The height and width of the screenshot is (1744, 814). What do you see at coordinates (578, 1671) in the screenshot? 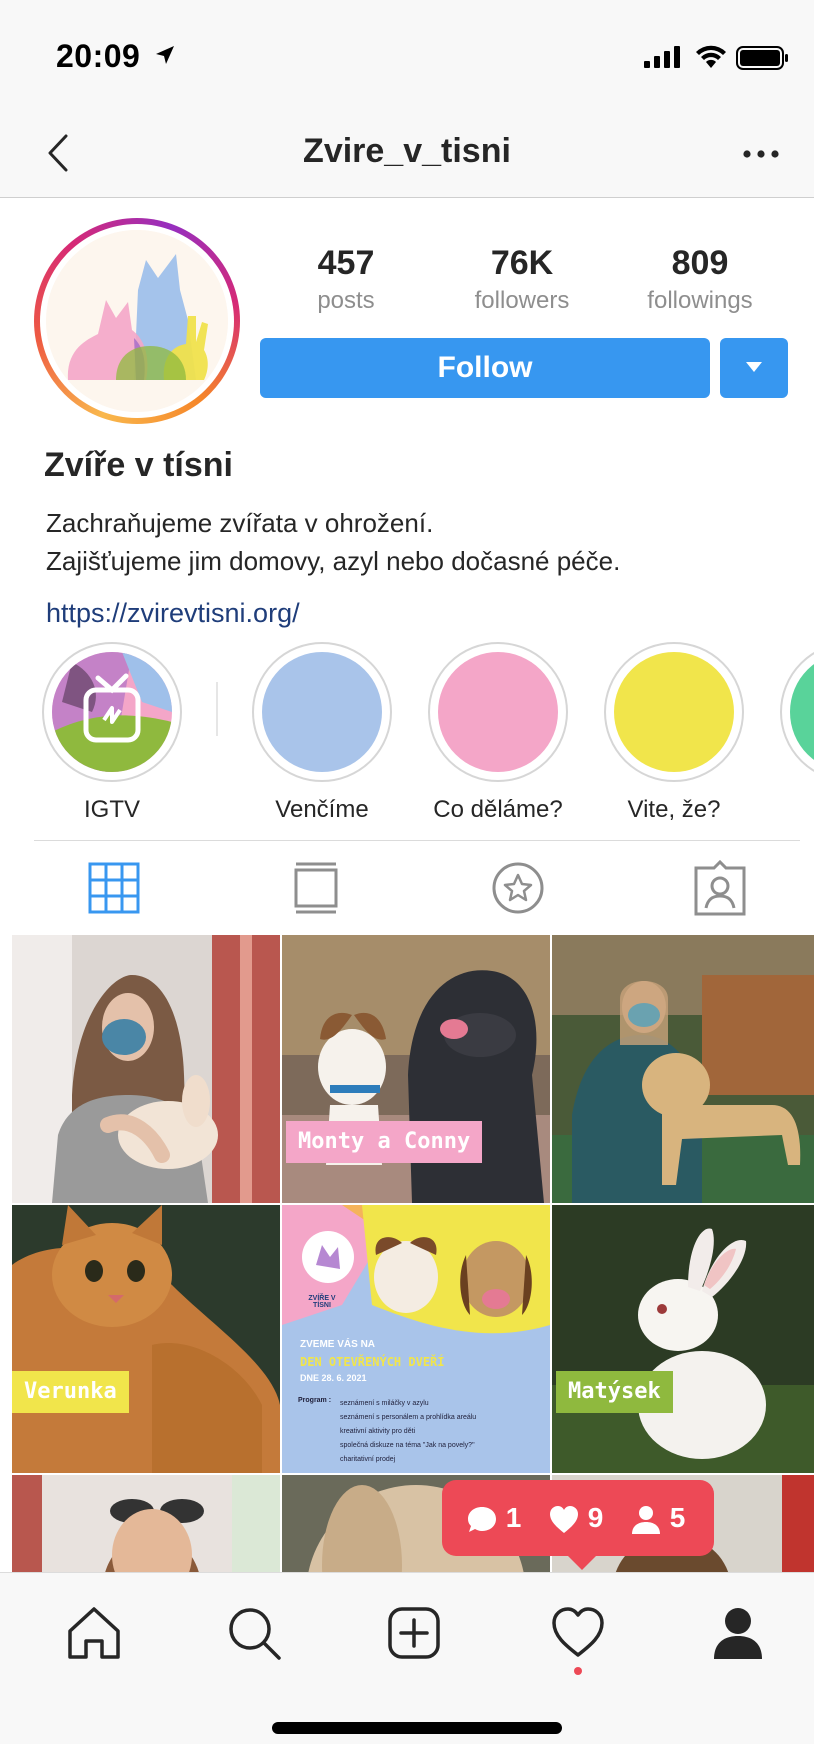
I see `activity-indicator-dot` at bounding box center [578, 1671].